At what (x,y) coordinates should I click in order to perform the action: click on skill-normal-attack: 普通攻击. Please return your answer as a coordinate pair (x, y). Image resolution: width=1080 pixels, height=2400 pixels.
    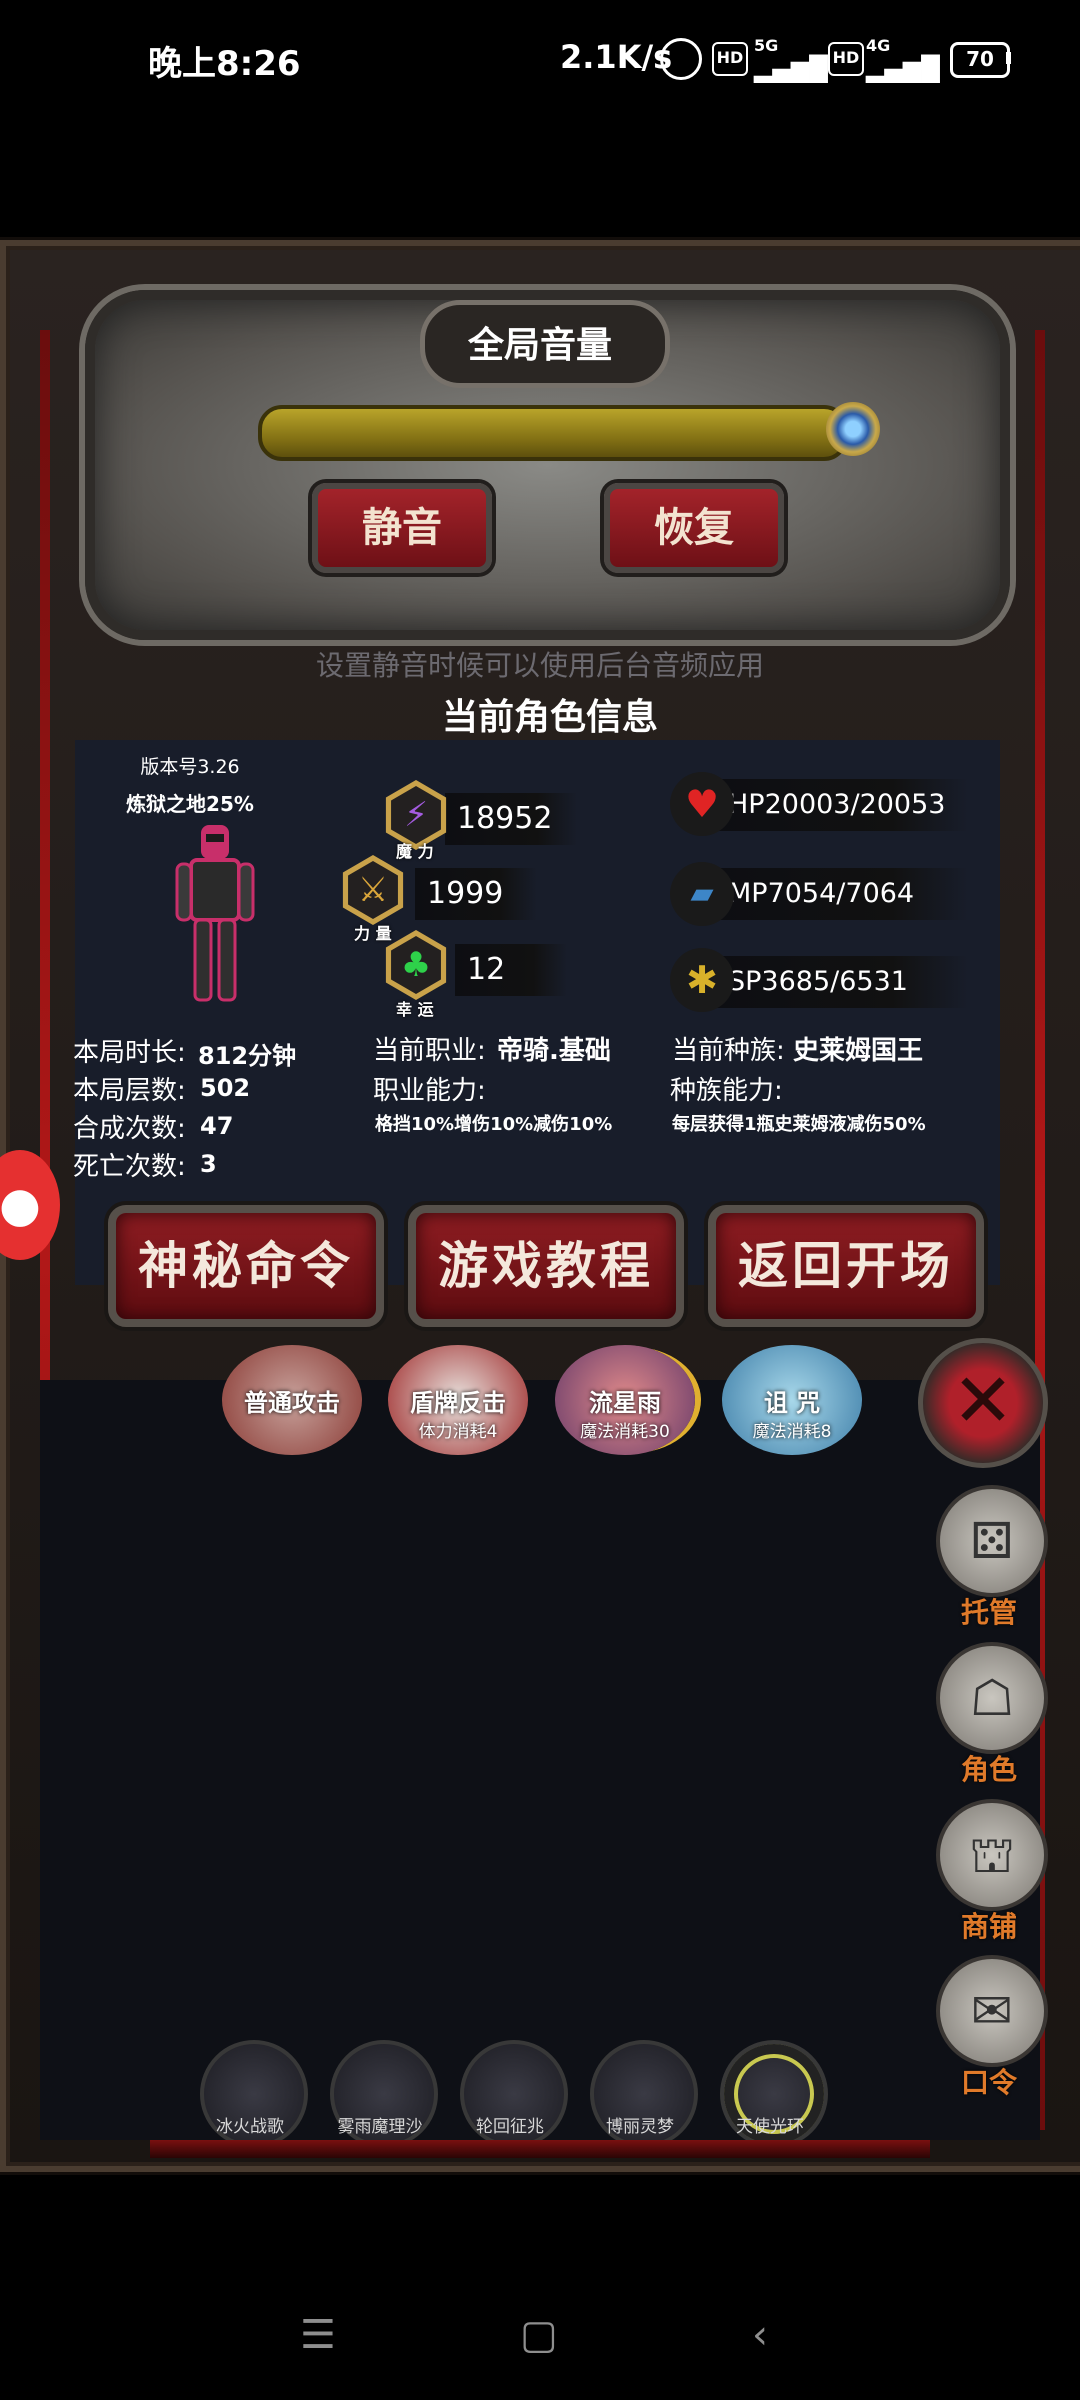
    Looking at the image, I should click on (292, 1400).